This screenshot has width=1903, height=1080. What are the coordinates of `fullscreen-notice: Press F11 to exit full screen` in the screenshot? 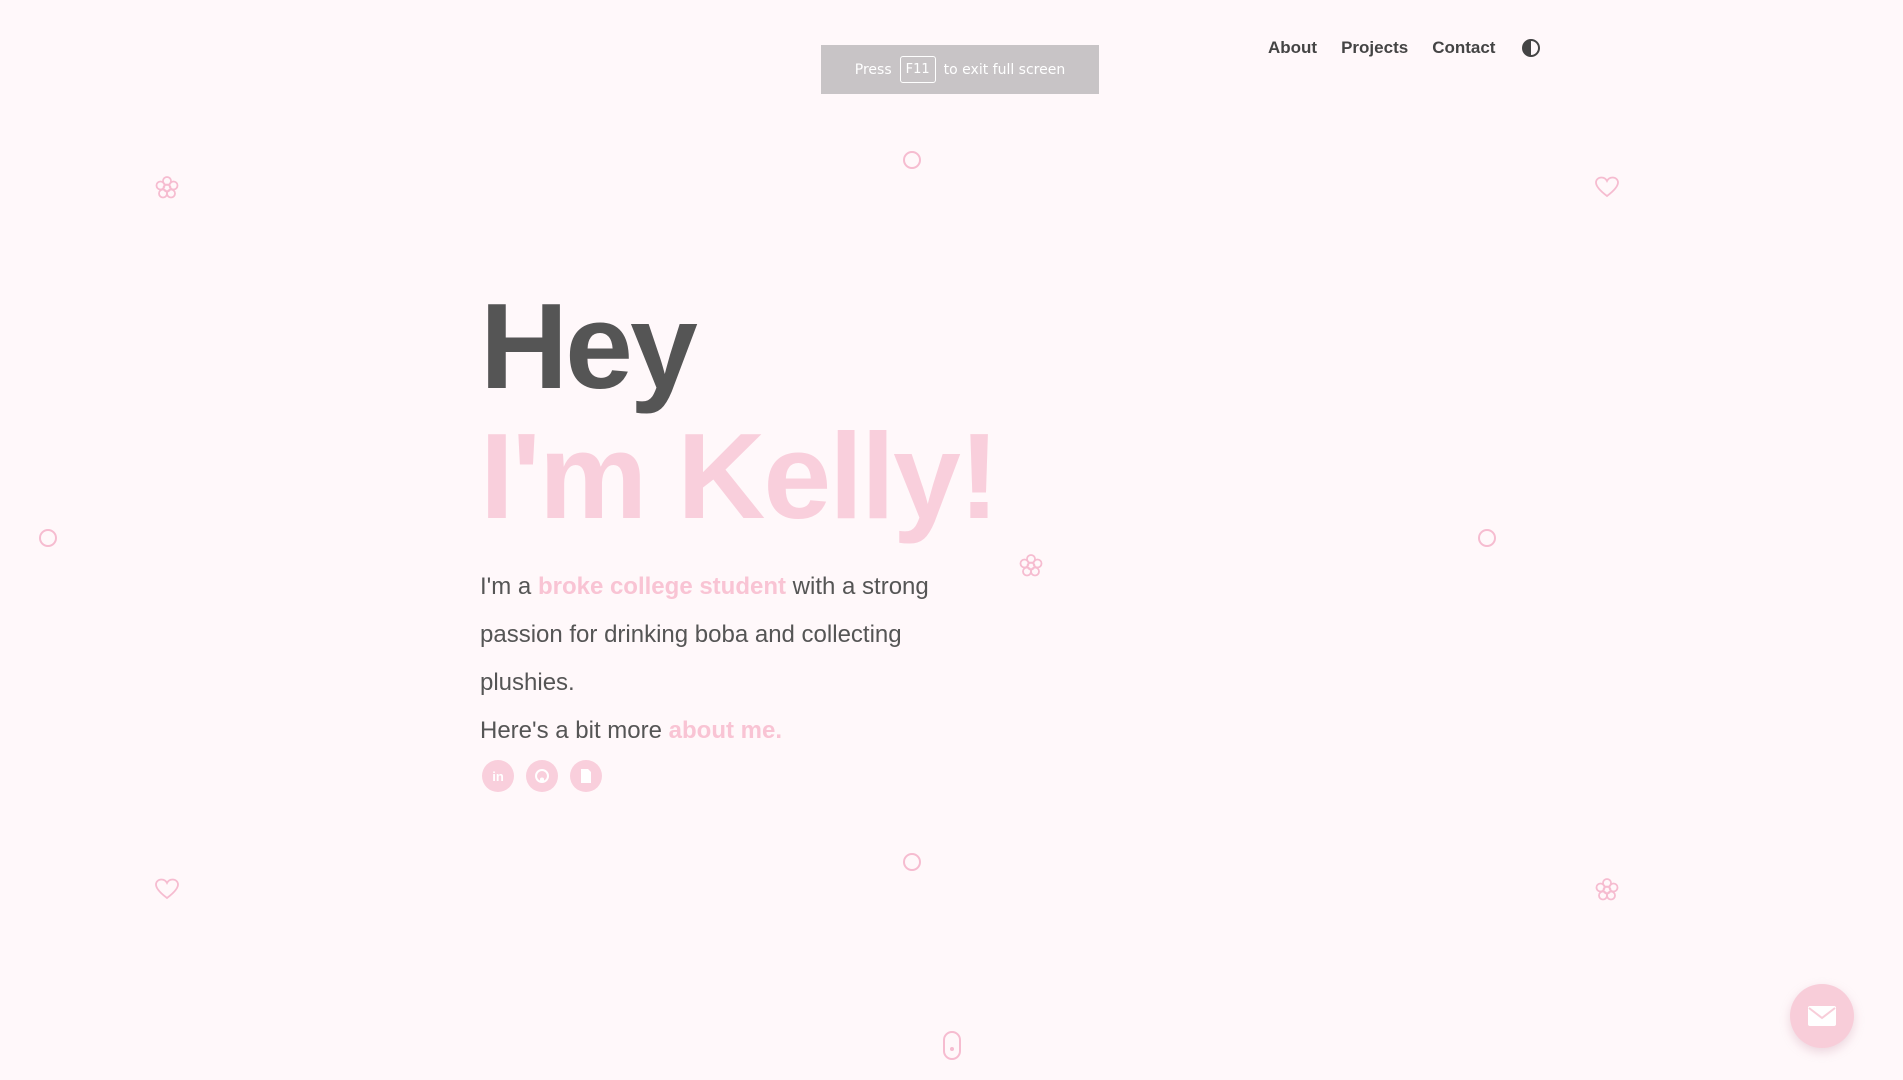 It's located at (960, 69).